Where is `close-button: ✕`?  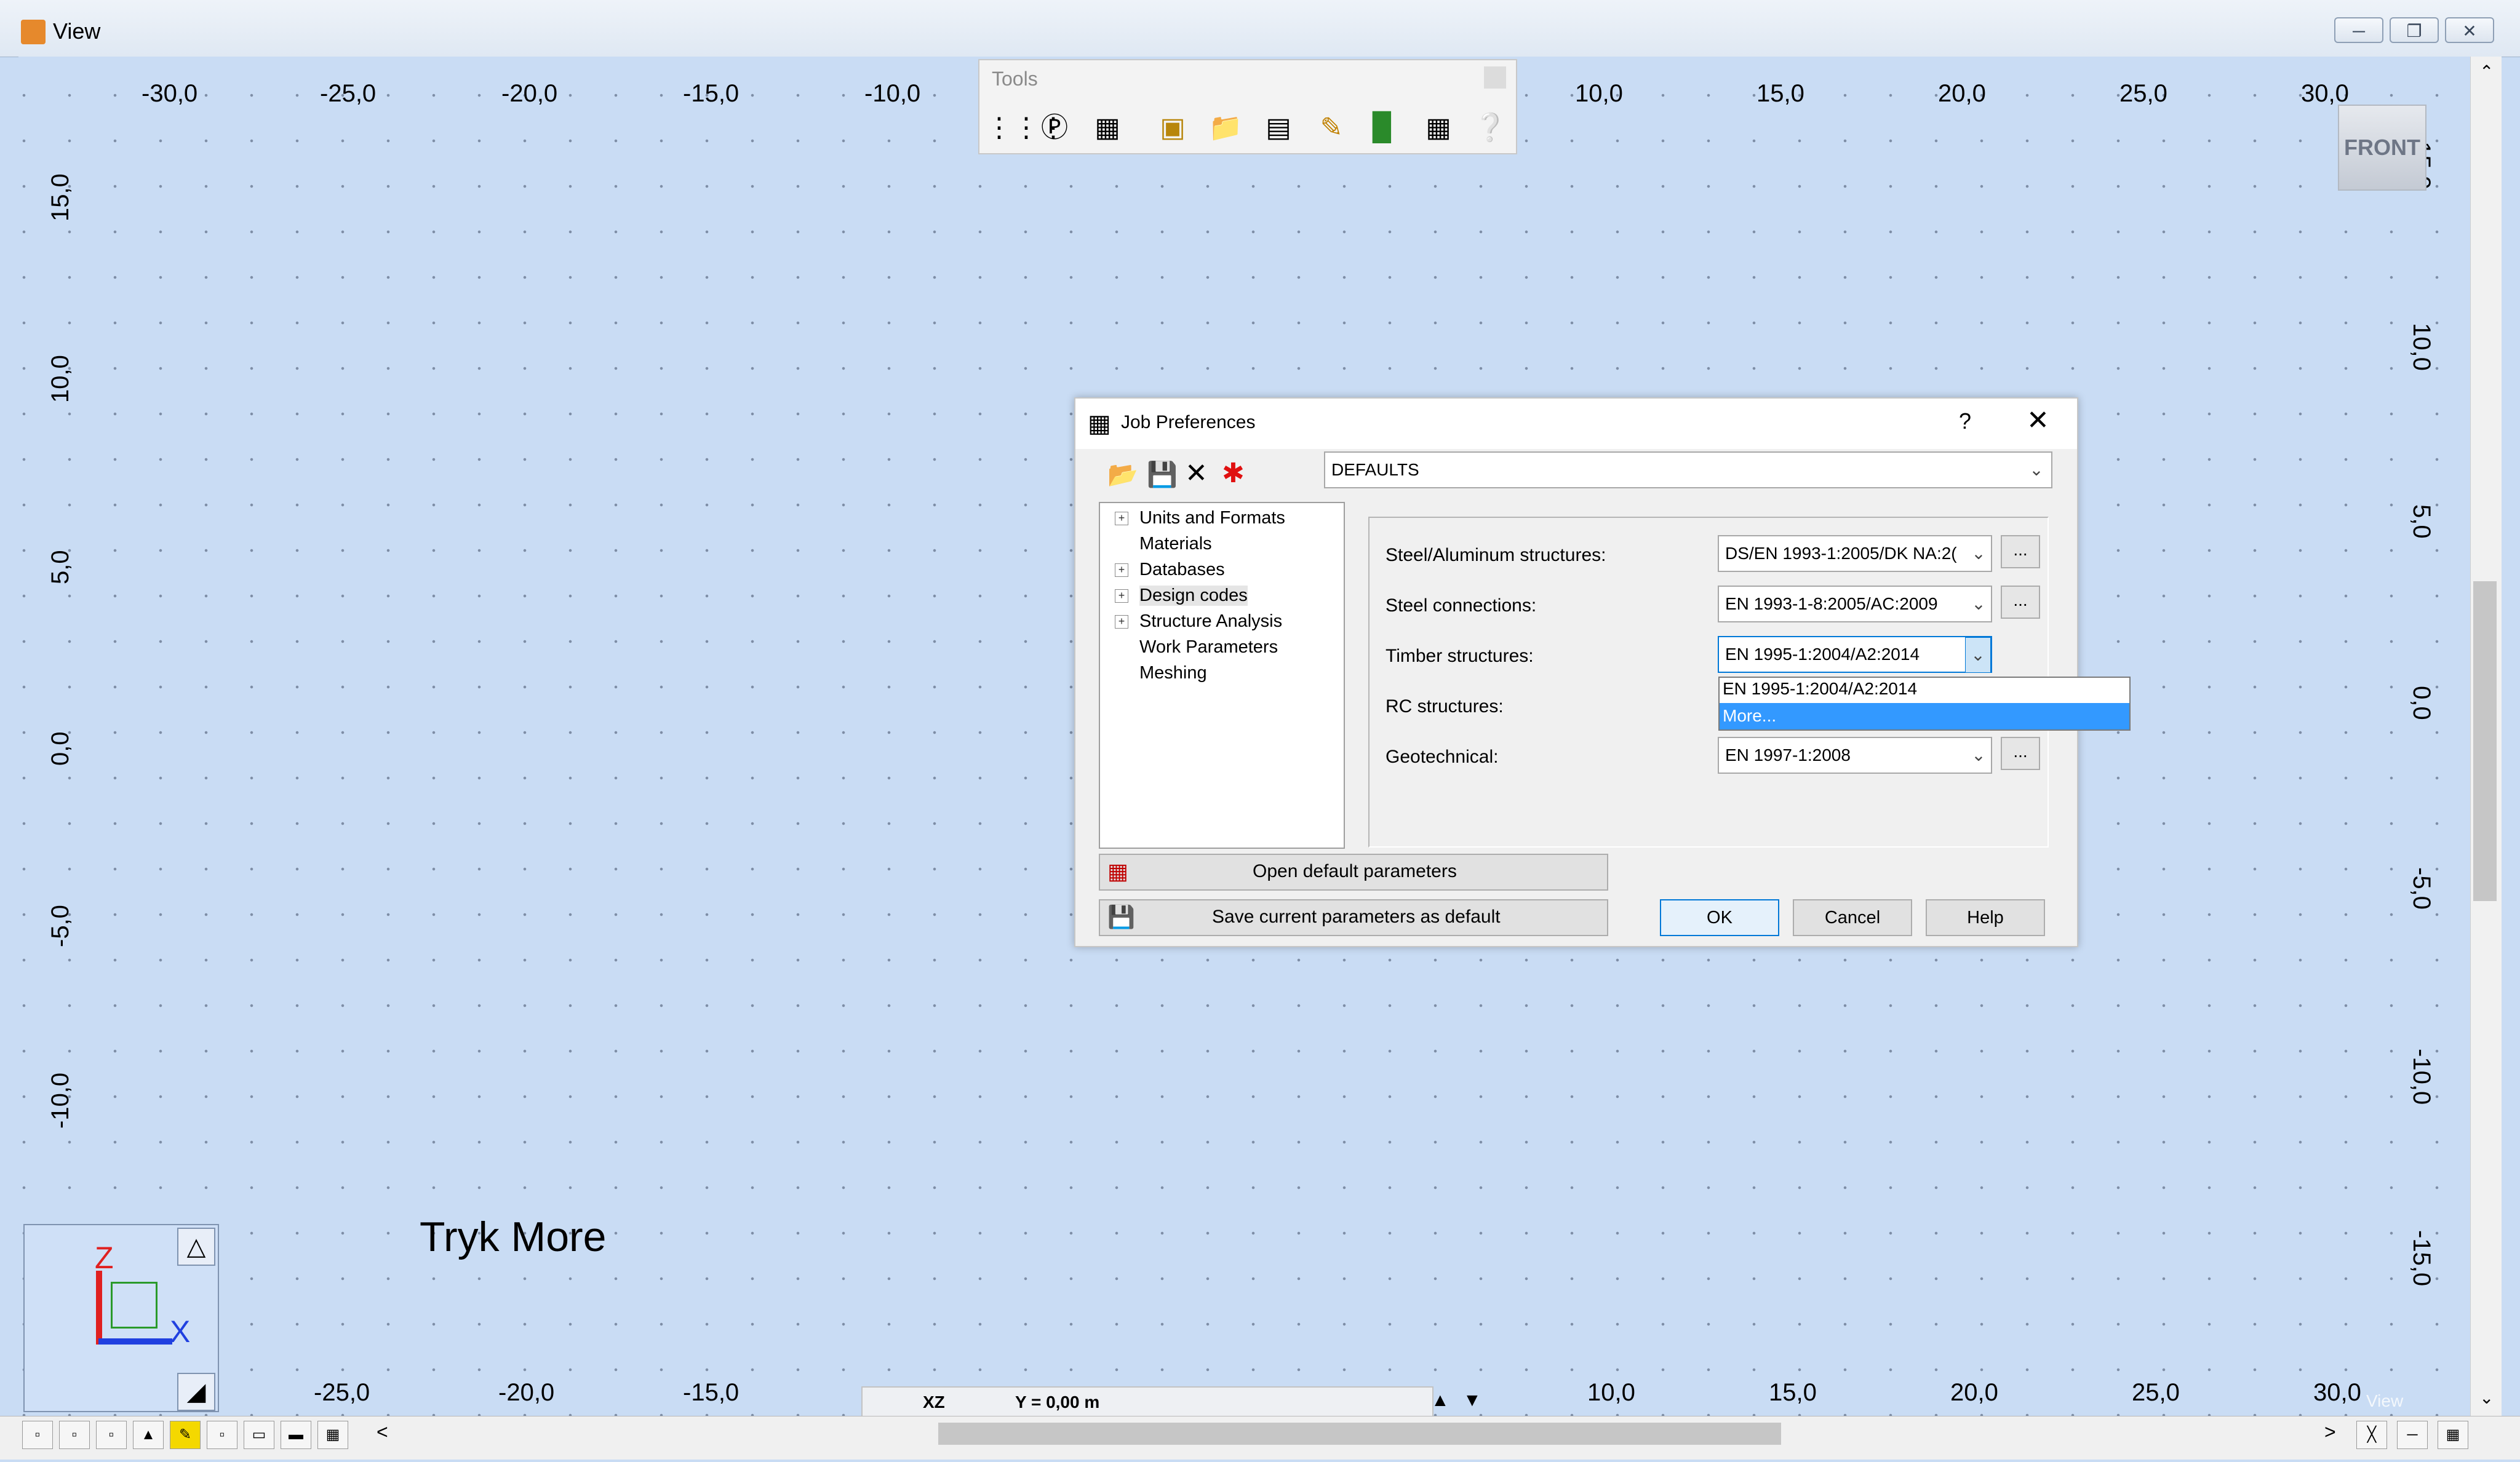 close-button: ✕ is located at coordinates (2469, 30).